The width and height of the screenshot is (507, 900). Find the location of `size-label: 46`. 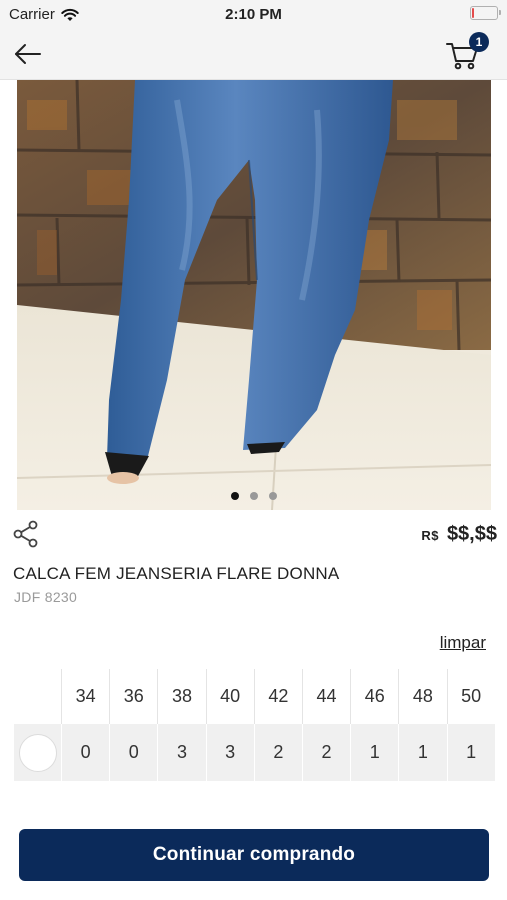

size-label: 46 is located at coordinates (374, 696).